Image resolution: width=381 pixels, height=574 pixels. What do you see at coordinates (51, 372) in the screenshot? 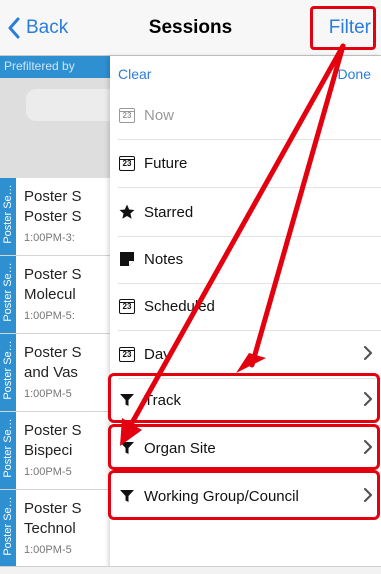
I see `session-title-line: and Vas` at bounding box center [51, 372].